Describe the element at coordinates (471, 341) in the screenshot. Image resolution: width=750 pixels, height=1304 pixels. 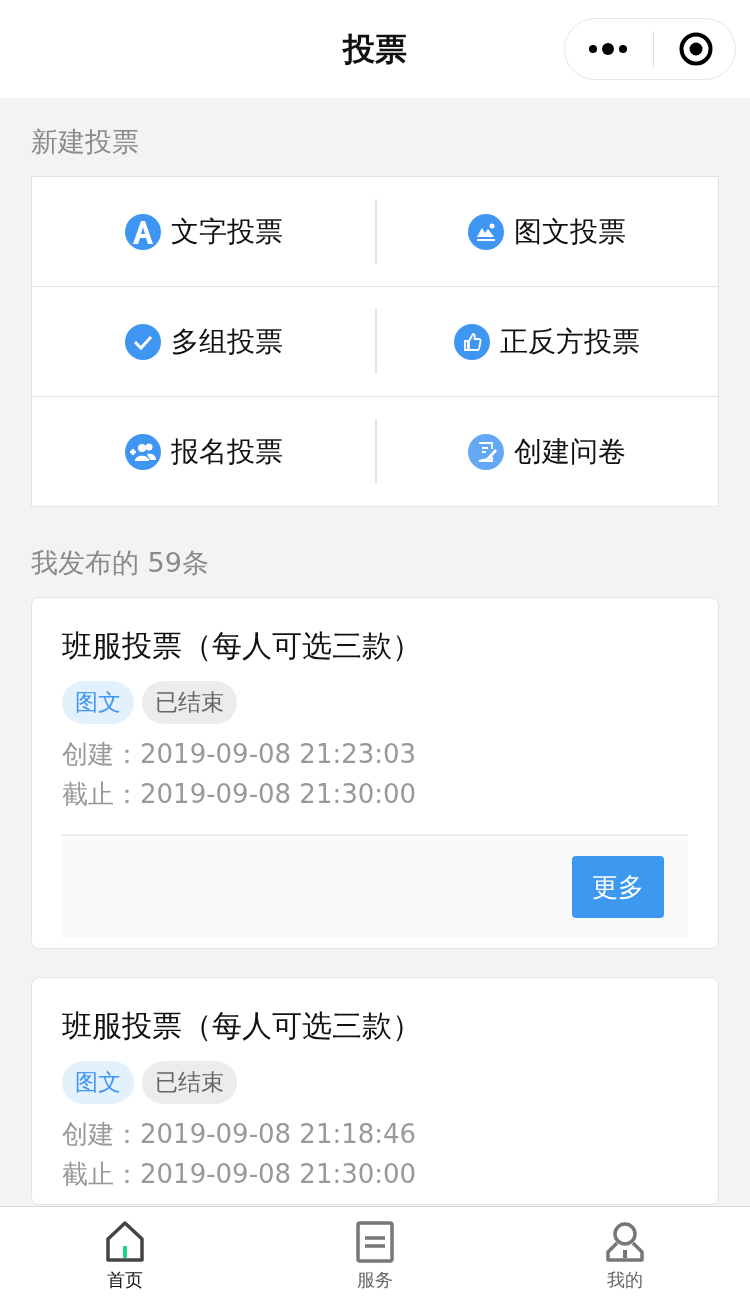
I see `thumbs-up-icon` at that location.